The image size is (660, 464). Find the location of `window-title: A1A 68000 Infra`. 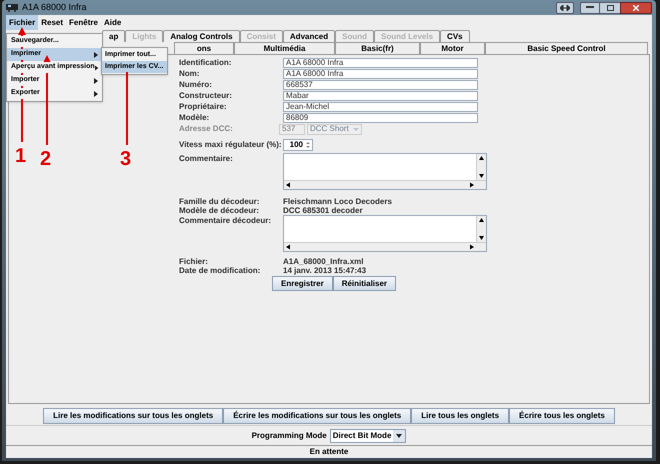

window-title: A1A 68000 Infra is located at coordinates (54, 7).